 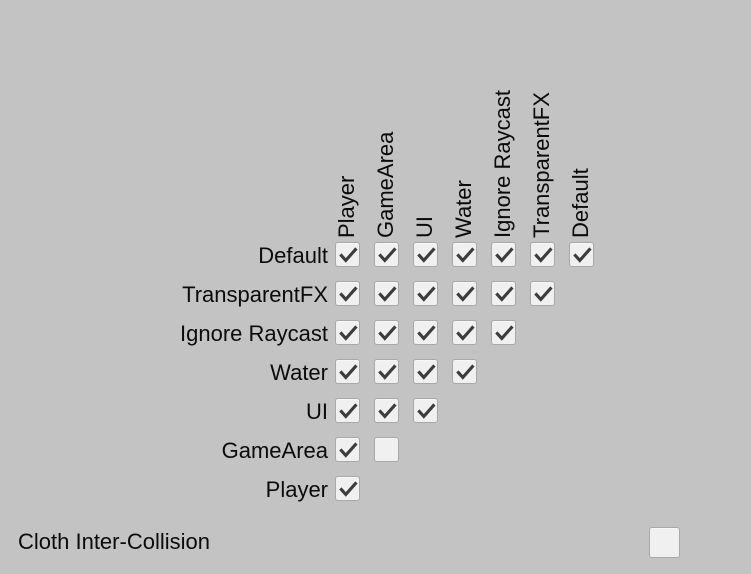 I want to click on matrix-column-header: Default, so click(x=580, y=203).